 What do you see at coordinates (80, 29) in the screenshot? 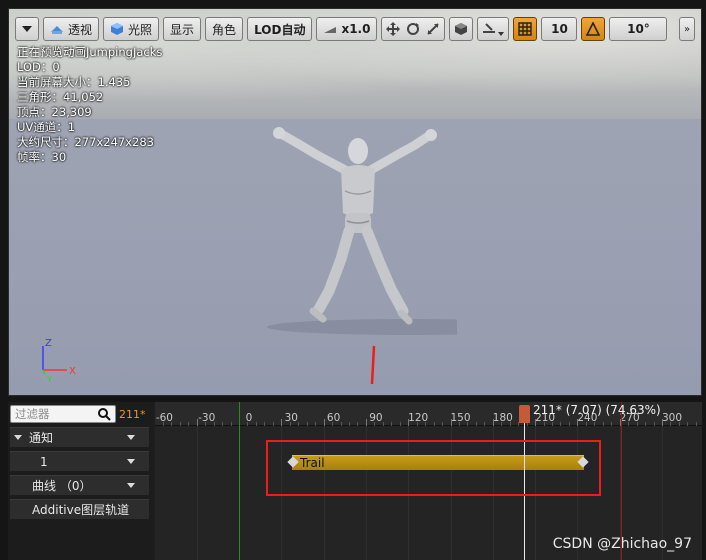
I see `perspective-label: 透视` at bounding box center [80, 29].